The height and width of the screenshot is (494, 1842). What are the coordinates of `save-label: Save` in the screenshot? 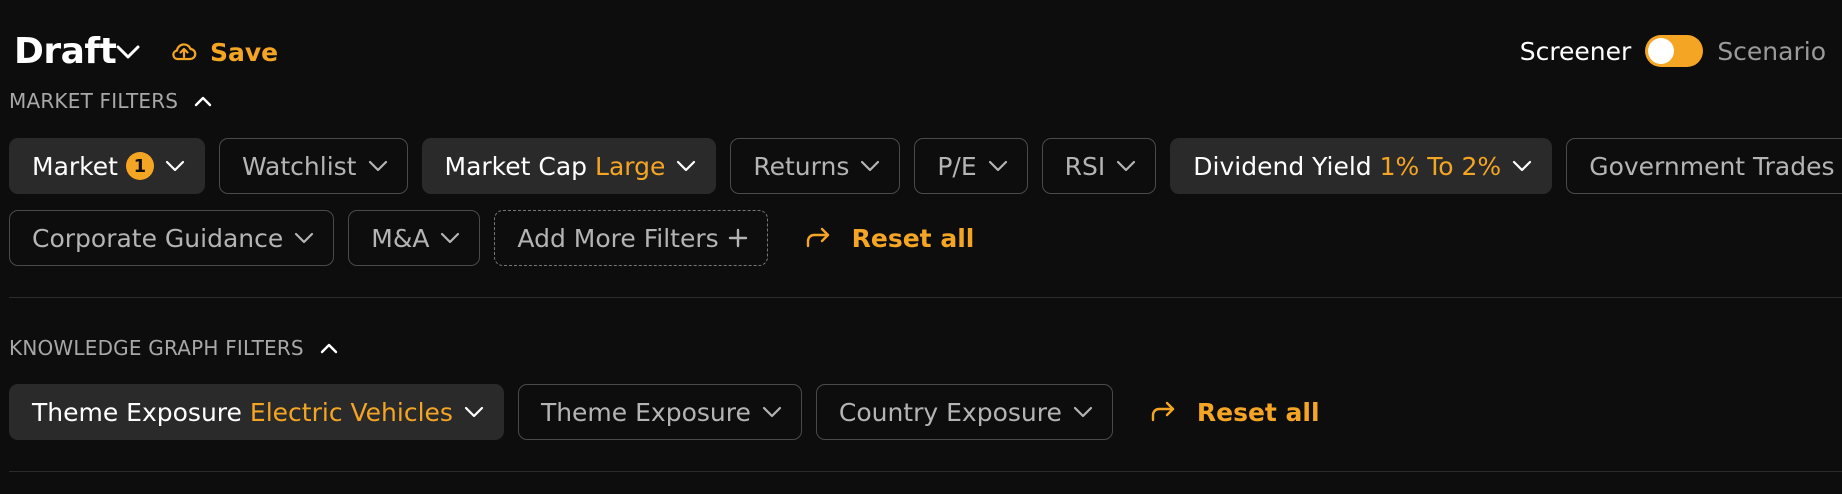 It's located at (244, 52).